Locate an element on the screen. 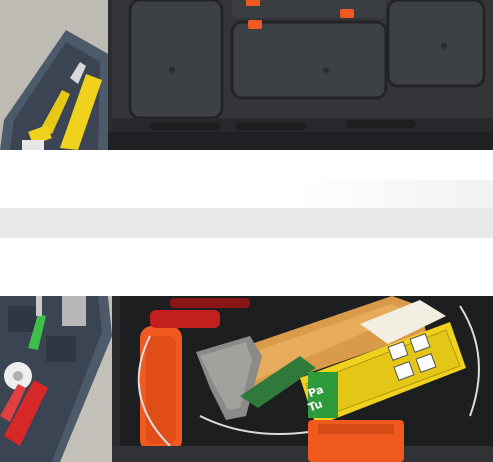 This screenshot has height=462, width=493. white-band-upper is located at coordinates (246, 165).